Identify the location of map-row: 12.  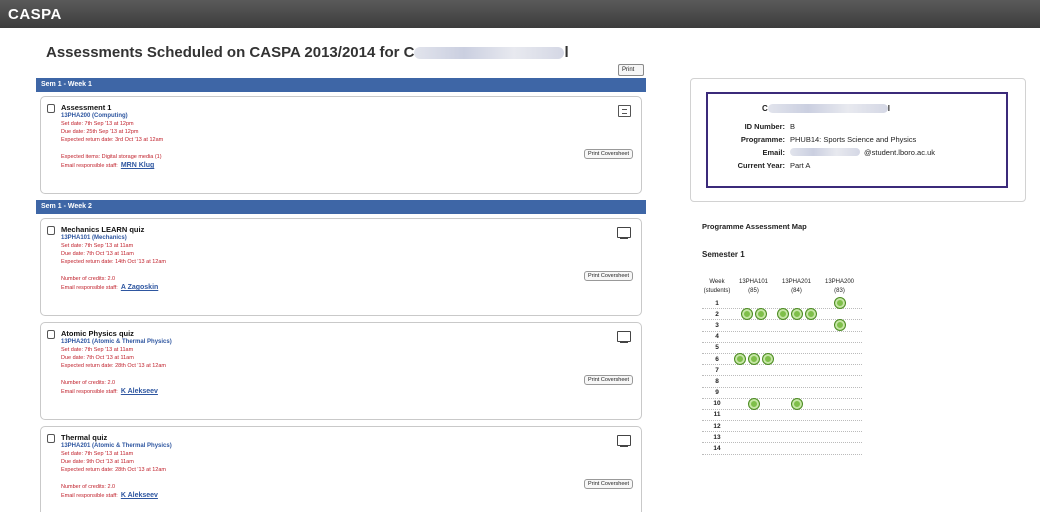
(782, 427).